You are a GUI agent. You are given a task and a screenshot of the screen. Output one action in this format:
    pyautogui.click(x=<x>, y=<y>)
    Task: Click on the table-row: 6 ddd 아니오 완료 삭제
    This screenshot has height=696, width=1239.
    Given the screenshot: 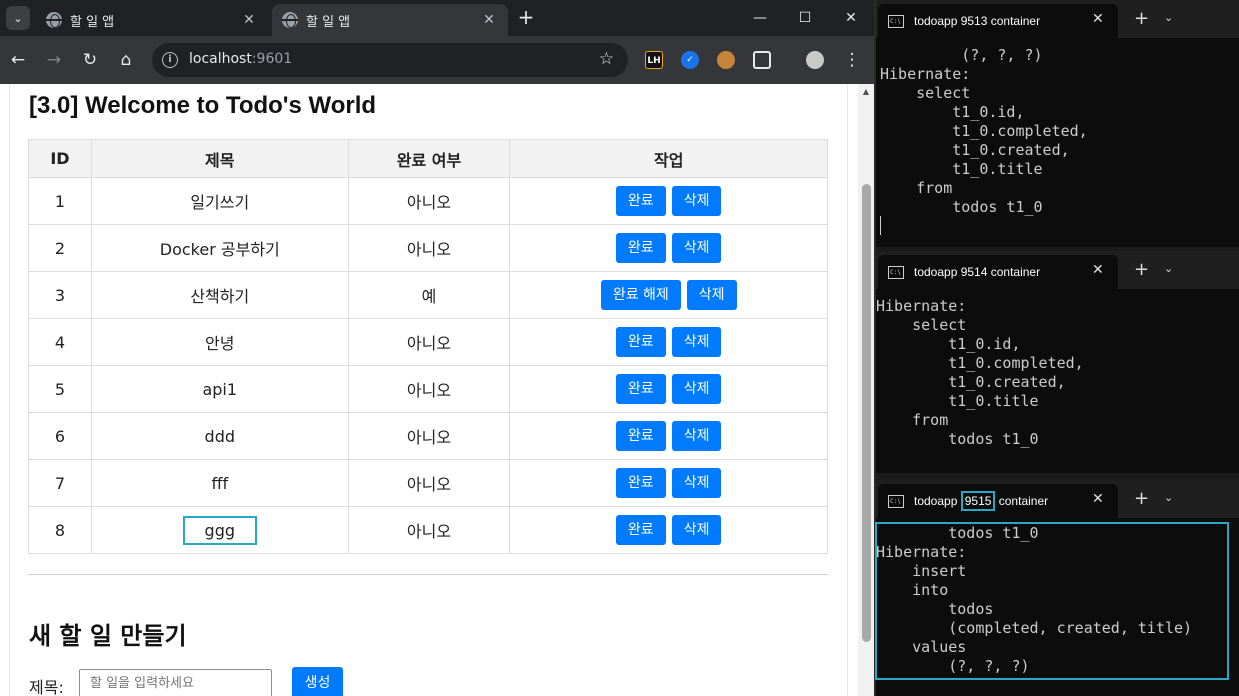 What is the action you would take?
    pyautogui.click(x=428, y=436)
    